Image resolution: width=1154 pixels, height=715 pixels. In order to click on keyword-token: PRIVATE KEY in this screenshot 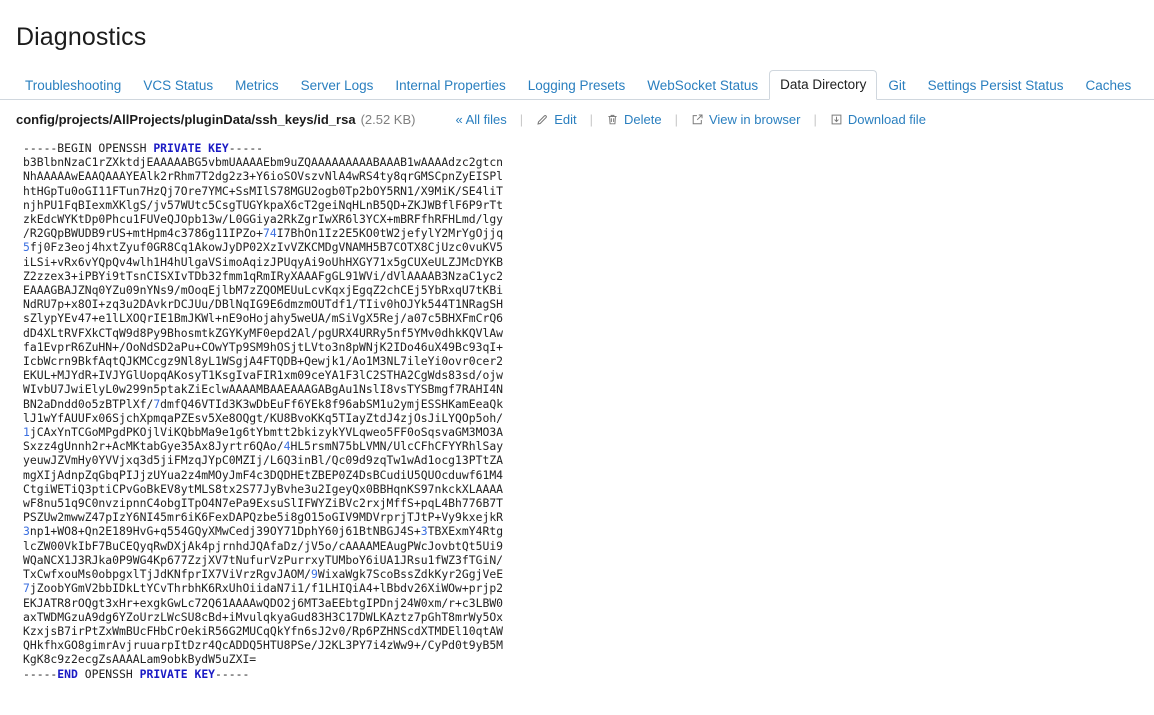, I will do `click(177, 673)`.